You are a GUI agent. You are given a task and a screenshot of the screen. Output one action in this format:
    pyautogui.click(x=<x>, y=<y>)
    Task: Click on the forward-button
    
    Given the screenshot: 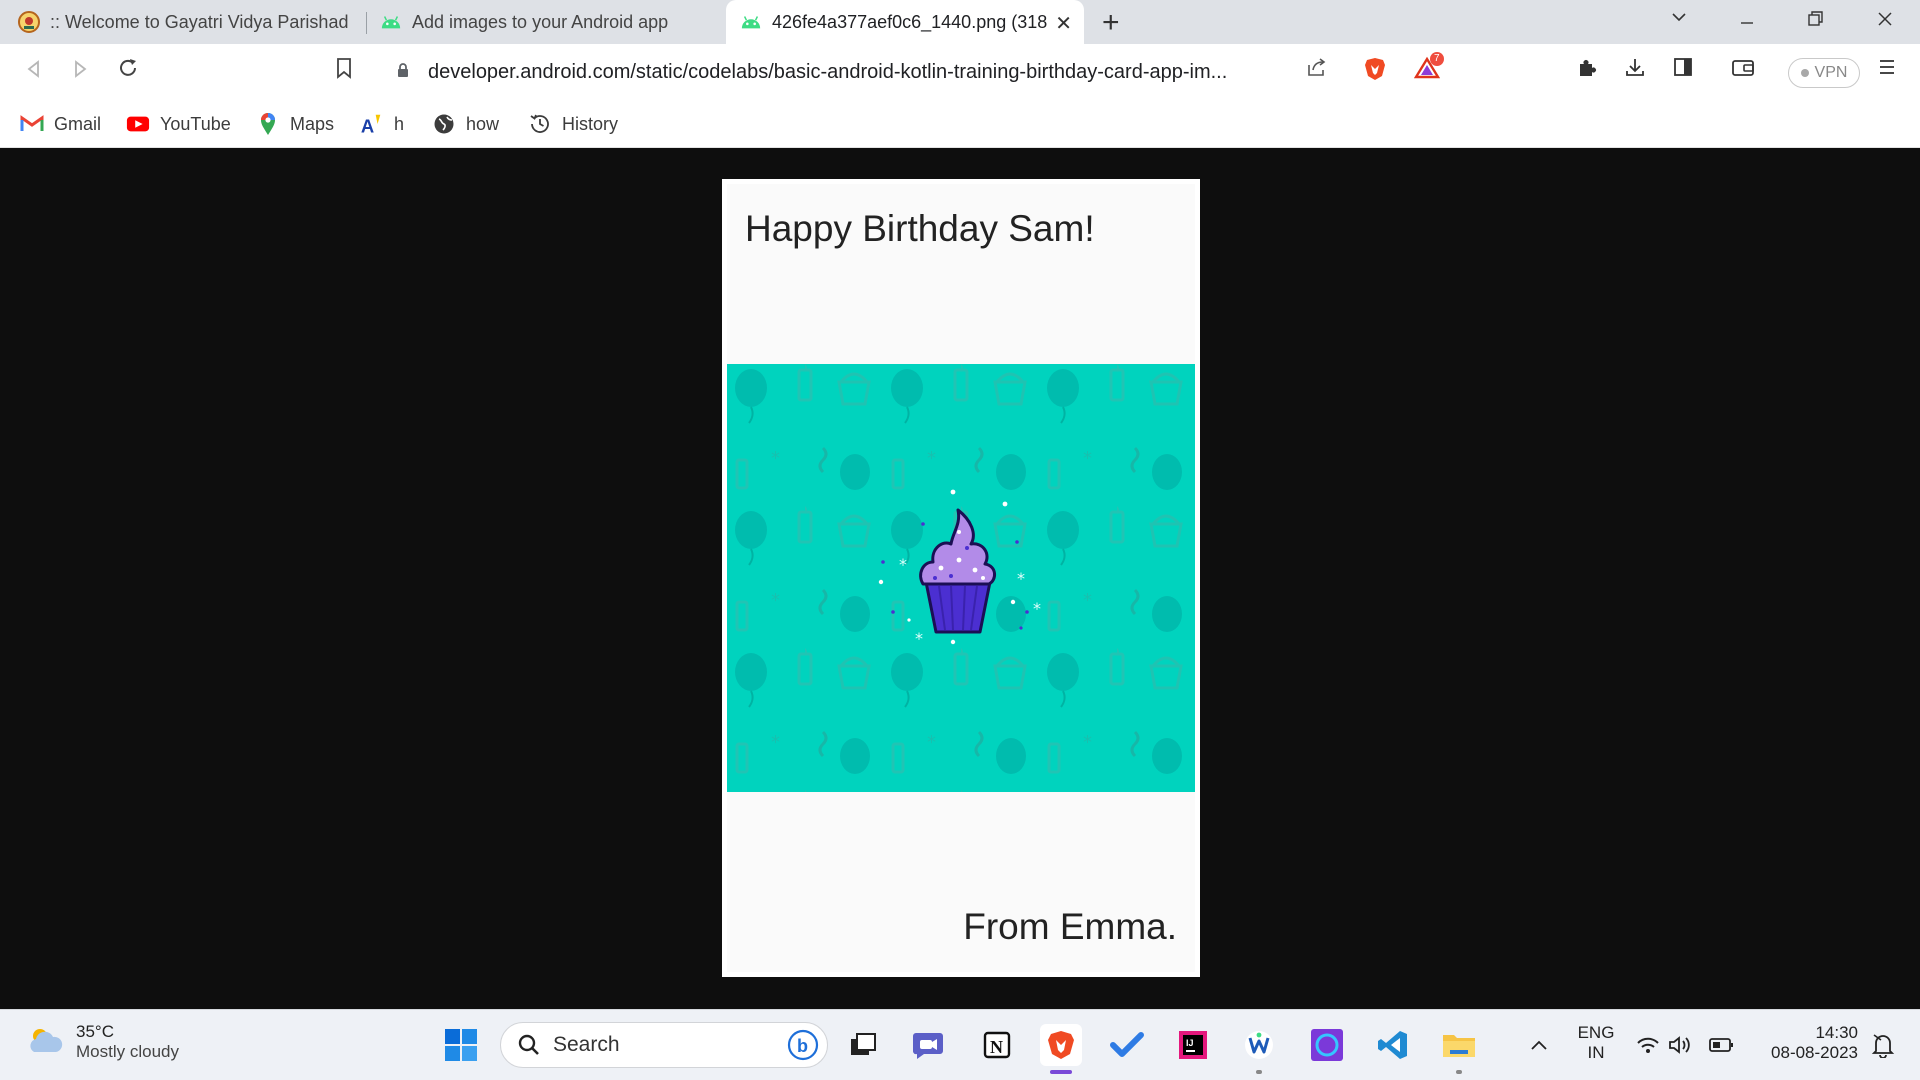 What is the action you would take?
    pyautogui.click(x=80, y=72)
    